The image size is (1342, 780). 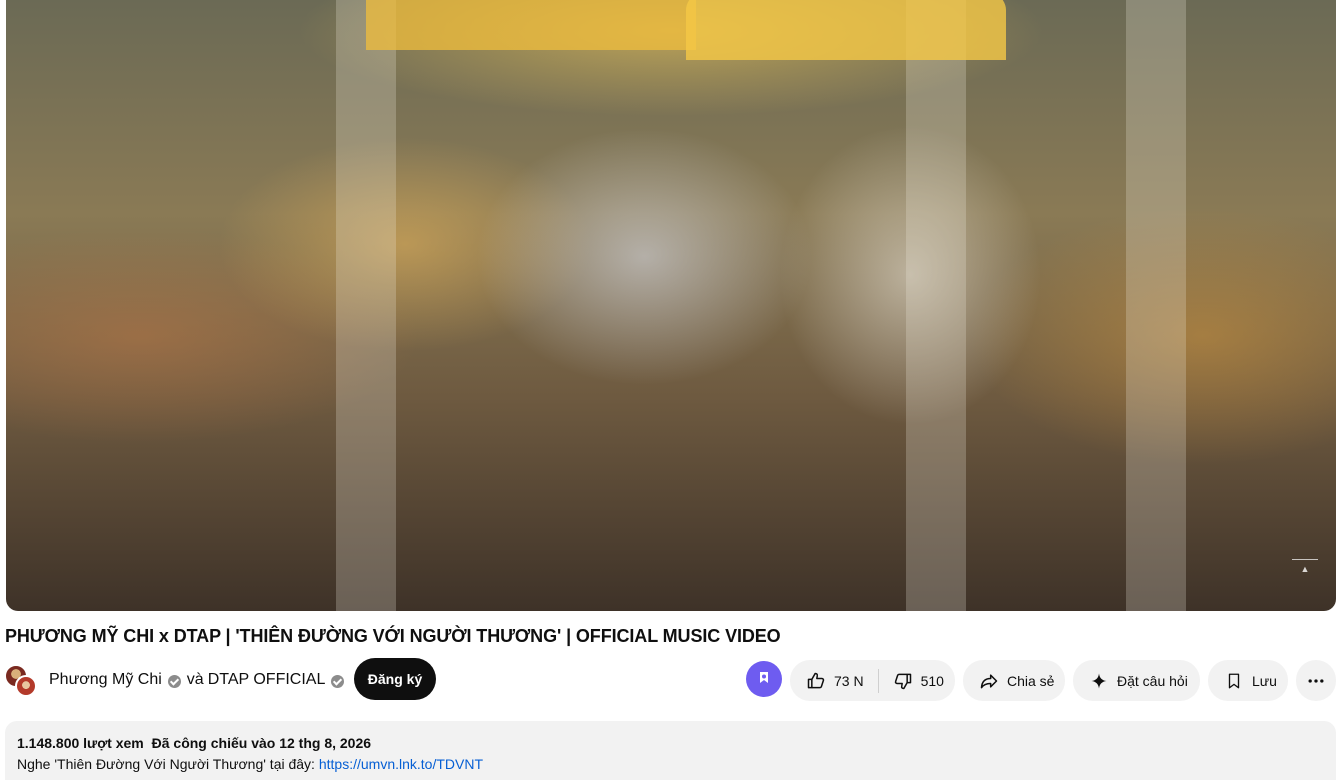 I want to click on avatar, so click(x=22, y=680).